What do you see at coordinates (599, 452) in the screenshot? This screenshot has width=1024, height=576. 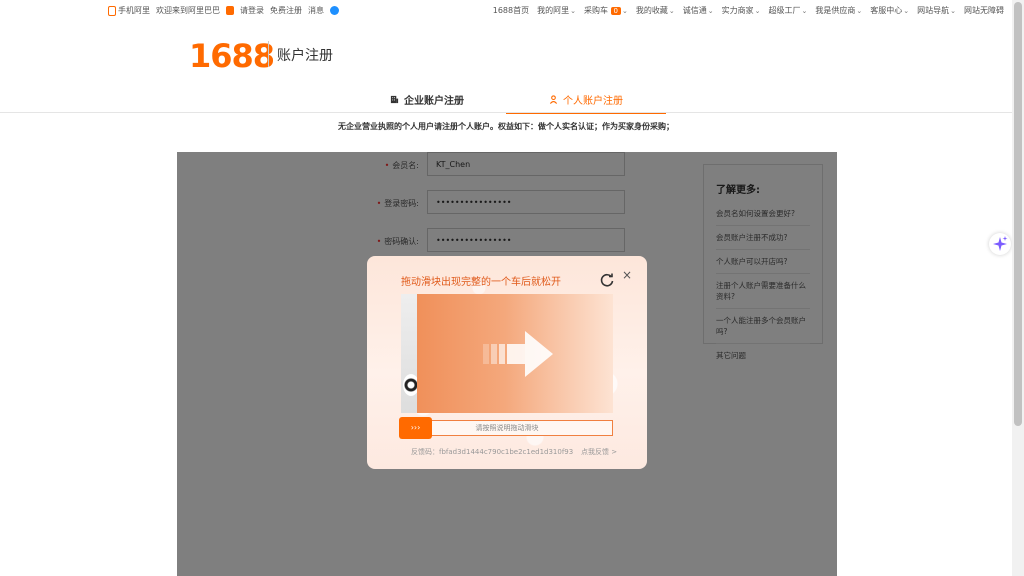 I see `feedback-link: 点我反馈 >` at bounding box center [599, 452].